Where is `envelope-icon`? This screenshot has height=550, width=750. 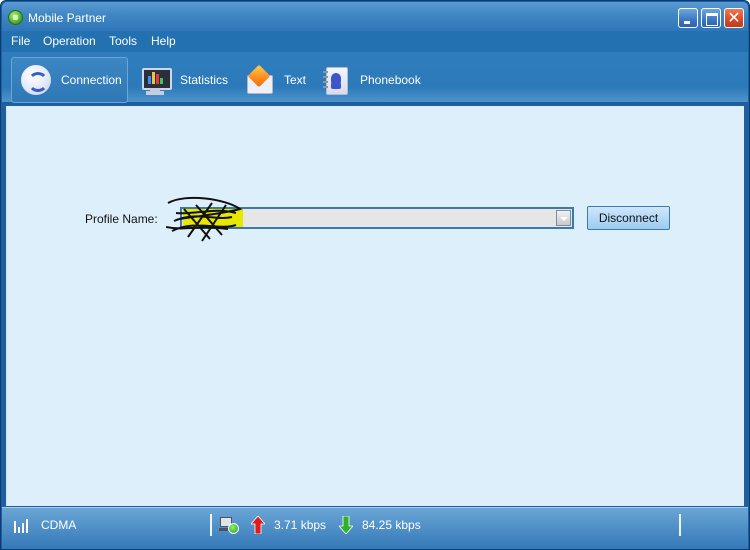
envelope-icon is located at coordinates (259, 80).